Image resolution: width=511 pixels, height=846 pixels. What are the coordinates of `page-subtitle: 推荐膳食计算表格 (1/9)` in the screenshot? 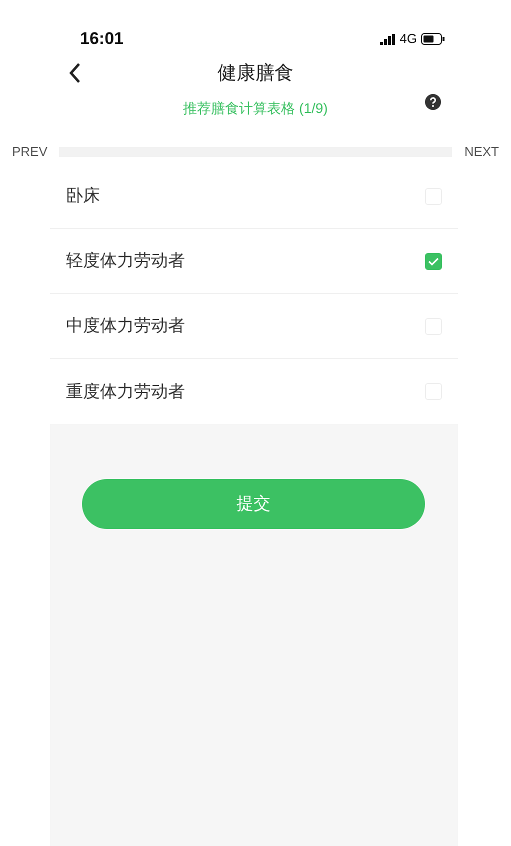 It's located at (255, 108).